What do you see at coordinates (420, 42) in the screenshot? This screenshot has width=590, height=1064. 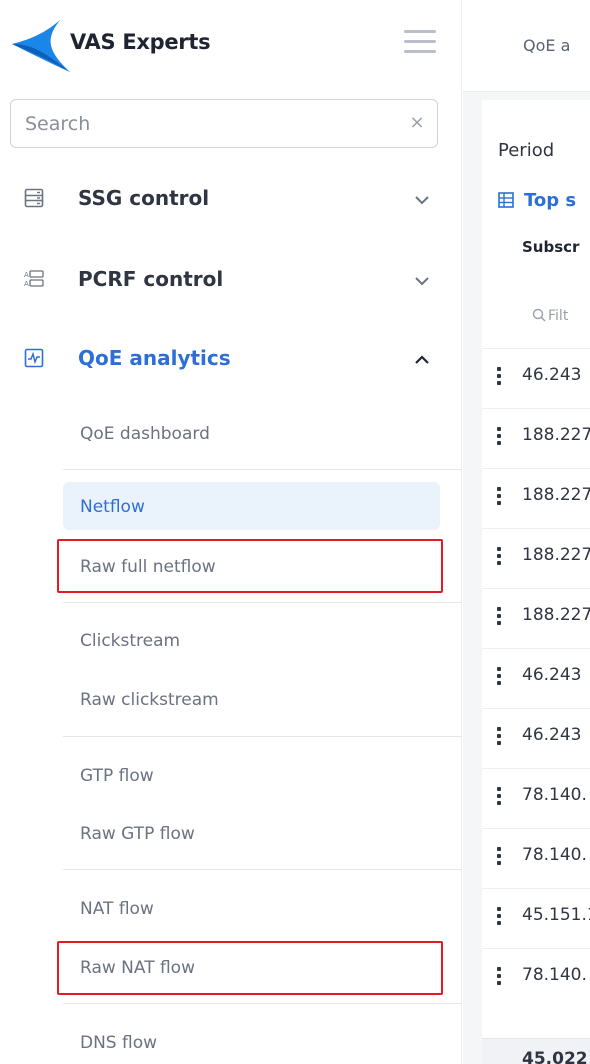 I see `hamburger-menu-icon` at bounding box center [420, 42].